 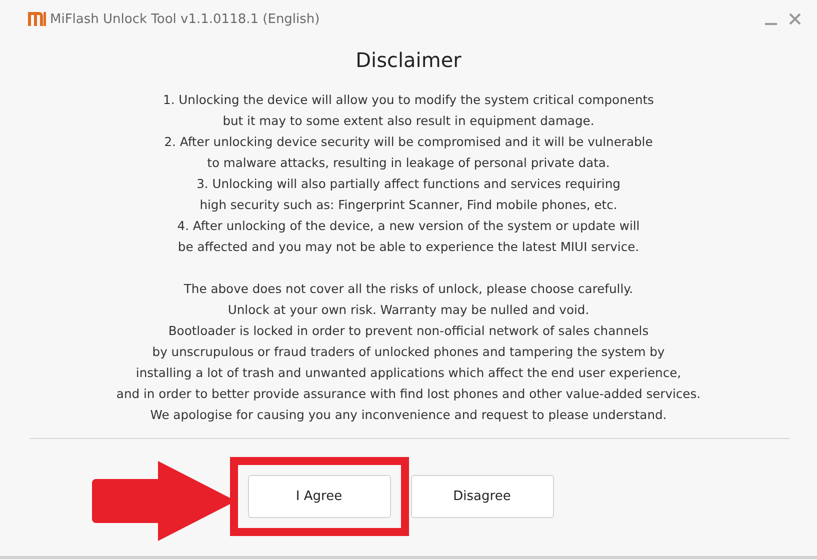 I want to click on logo-icon, so click(x=37, y=19).